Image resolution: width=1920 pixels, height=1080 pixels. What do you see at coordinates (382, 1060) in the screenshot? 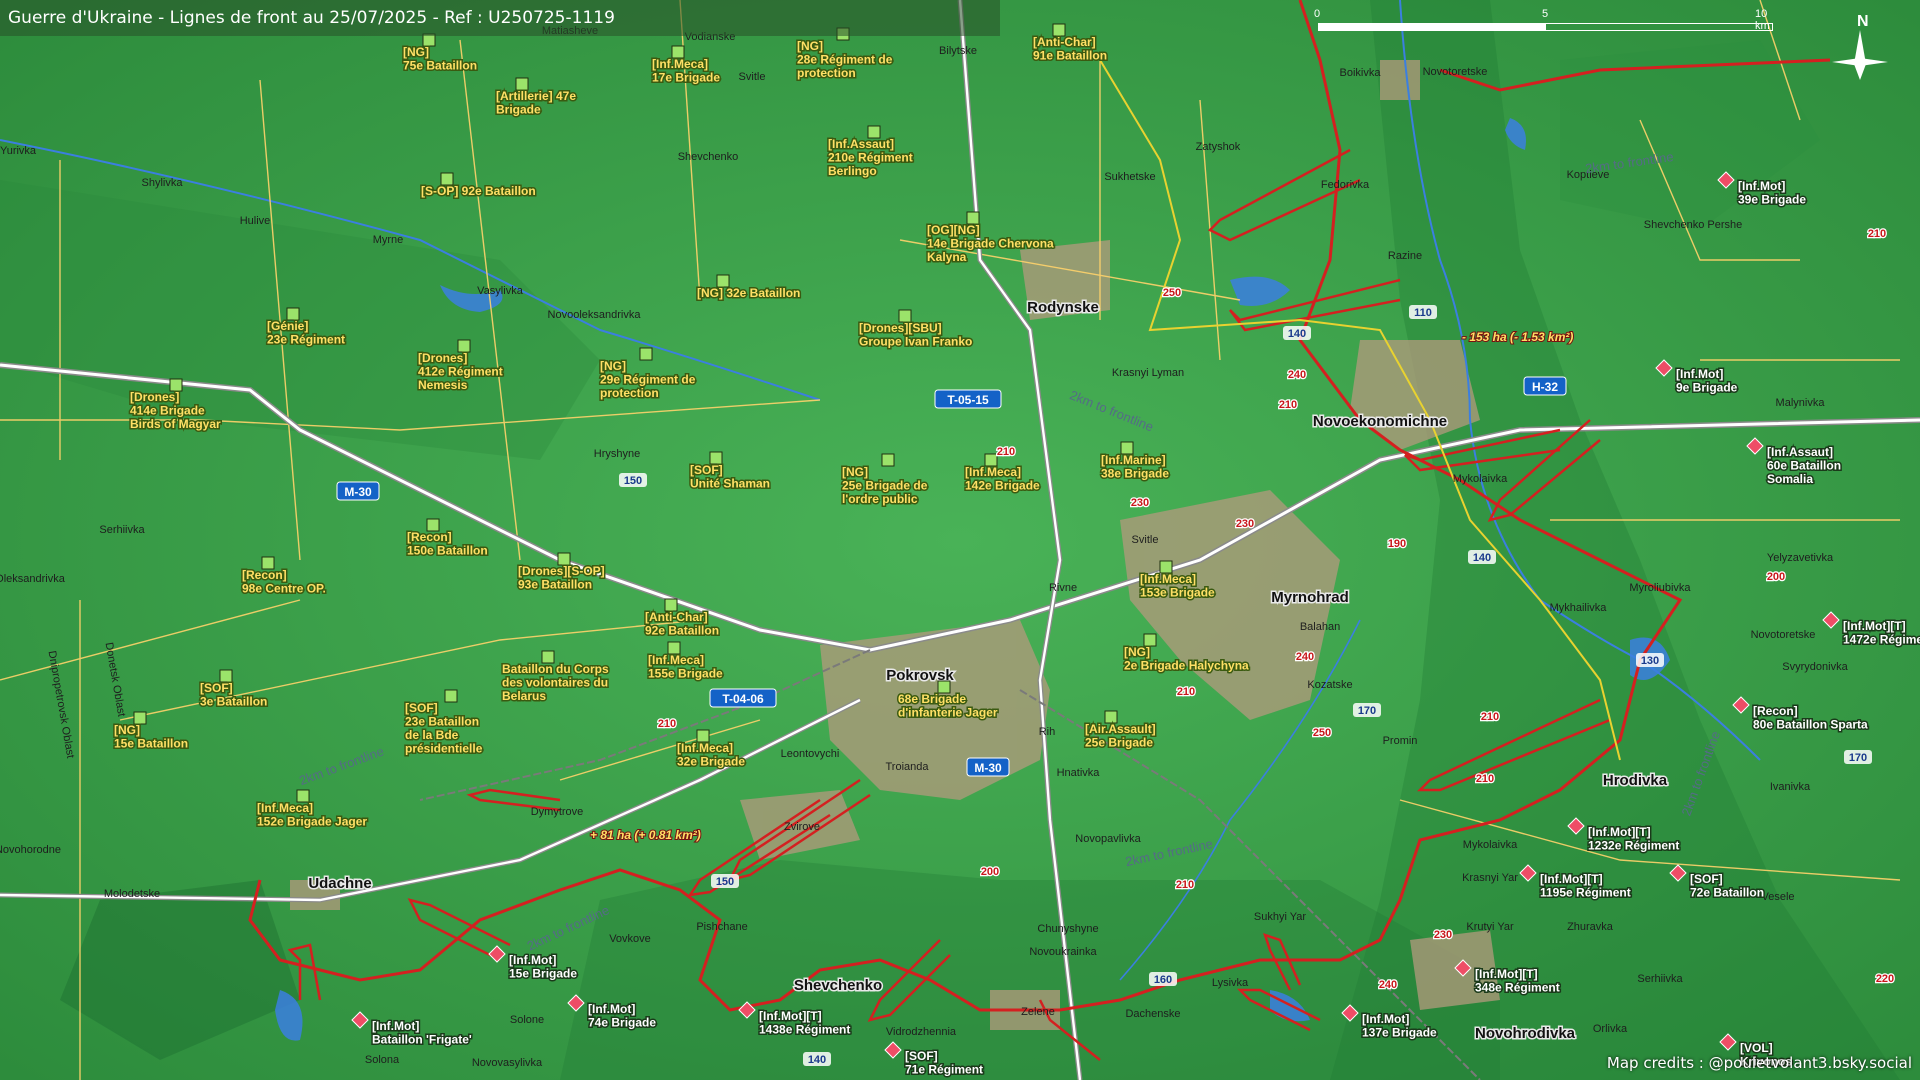
I see `town-label: Solona` at bounding box center [382, 1060].